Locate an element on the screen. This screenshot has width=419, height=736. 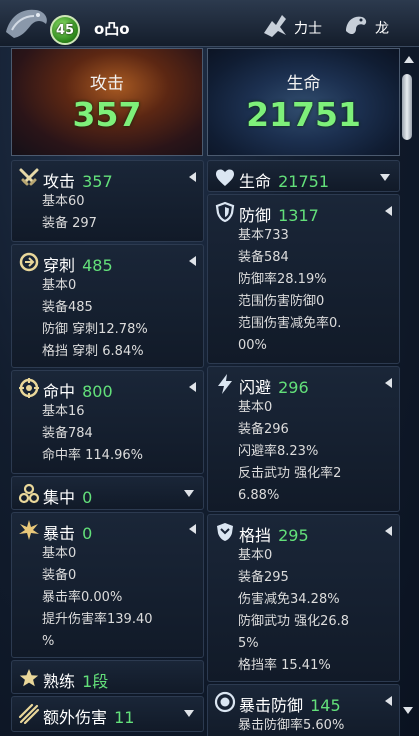
stat-card-crit-defense-header: 暴击防御 145 is located at coordinates (303, 701).